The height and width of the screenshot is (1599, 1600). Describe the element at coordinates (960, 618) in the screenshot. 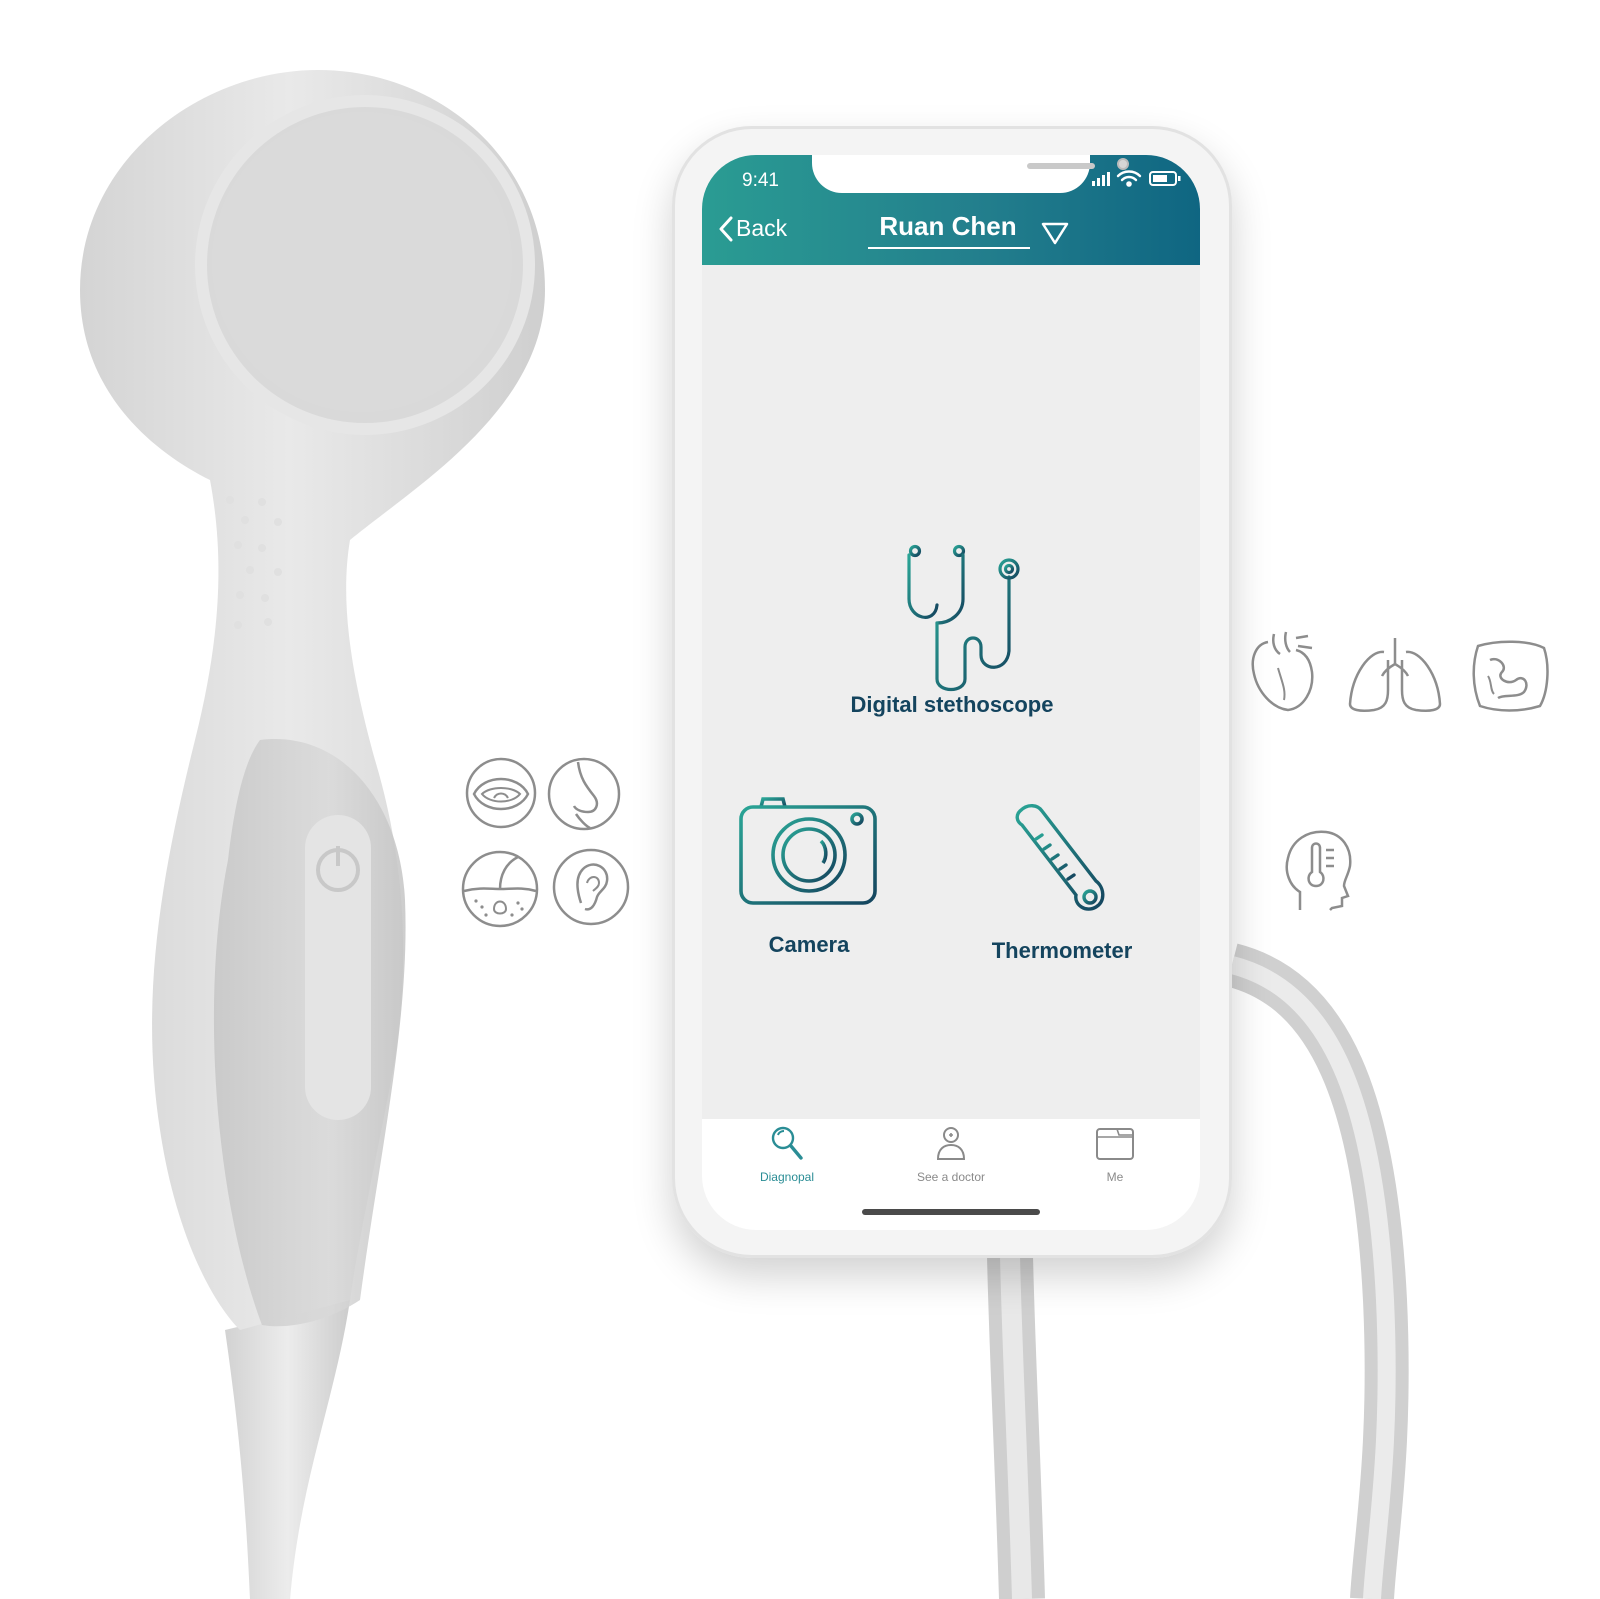

I see `stethoscope-icon` at that location.